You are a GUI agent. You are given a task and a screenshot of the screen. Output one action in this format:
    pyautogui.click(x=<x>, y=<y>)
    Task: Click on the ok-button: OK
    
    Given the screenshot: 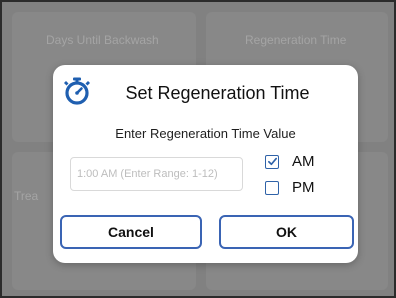 What is the action you would take?
    pyautogui.click(x=286, y=232)
    